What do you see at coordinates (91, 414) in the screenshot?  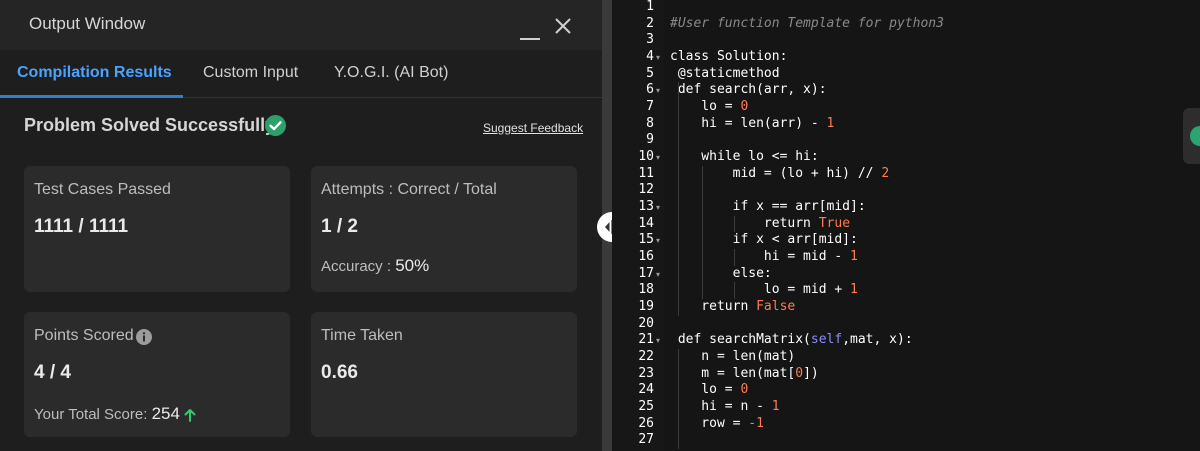 I see `total-score-label: Your Total Score:` at bounding box center [91, 414].